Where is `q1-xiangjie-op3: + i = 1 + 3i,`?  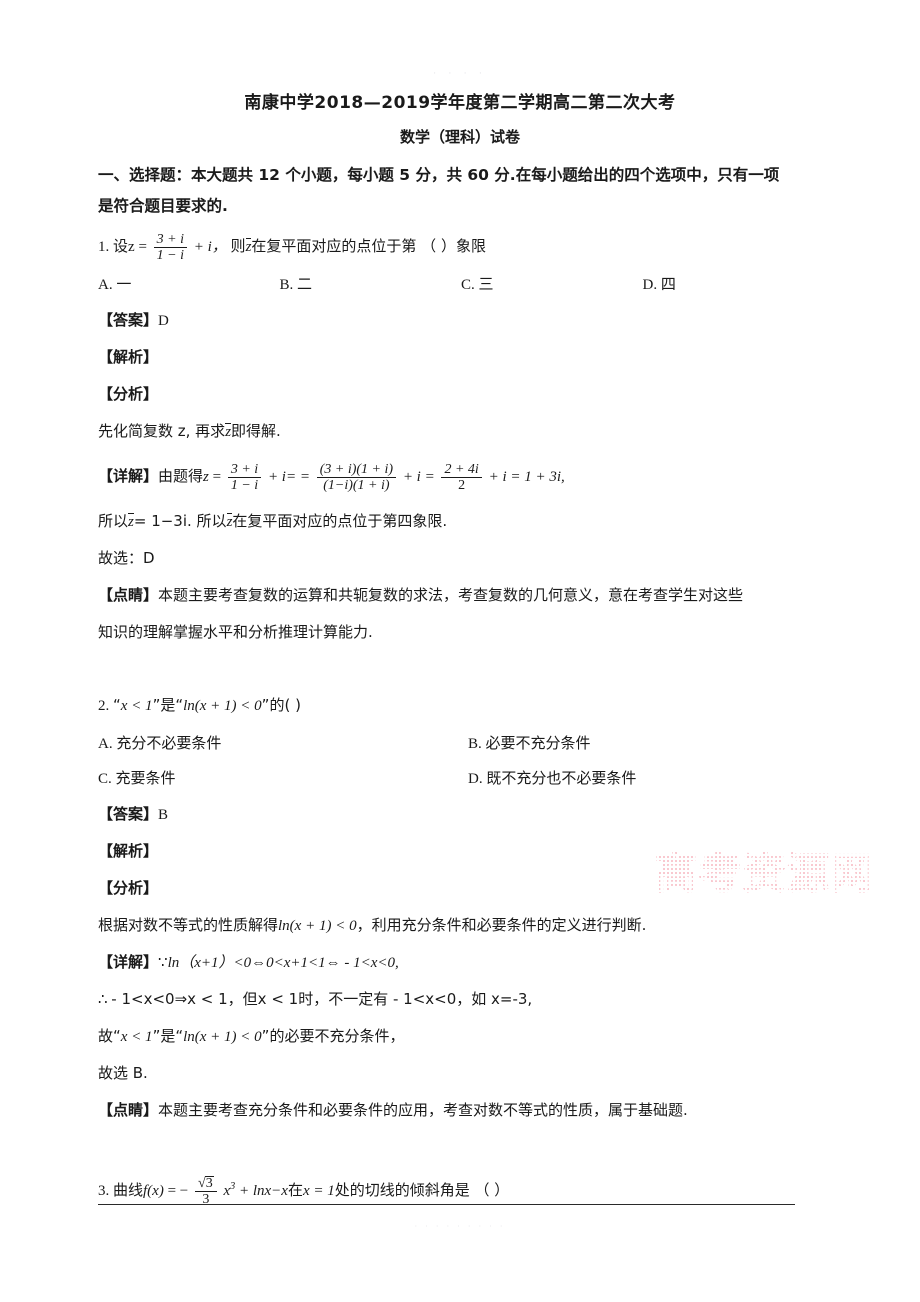
q1-xiangjie-op3: + i = 1 + 3i, is located at coordinates (526, 477).